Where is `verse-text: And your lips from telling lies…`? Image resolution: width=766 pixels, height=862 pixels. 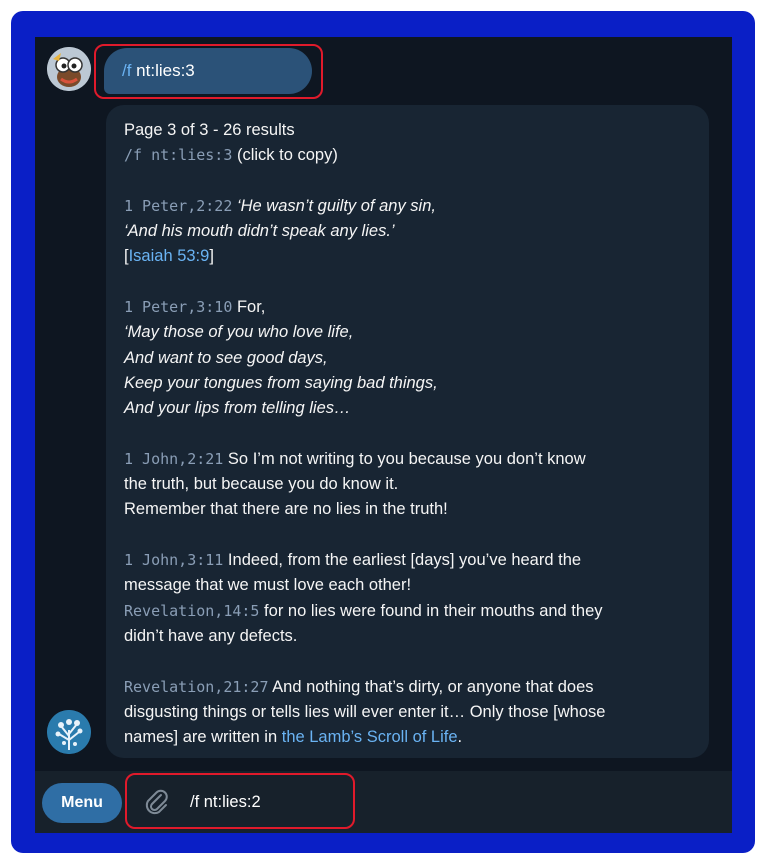 verse-text: And your lips from telling lies… is located at coordinates (237, 408).